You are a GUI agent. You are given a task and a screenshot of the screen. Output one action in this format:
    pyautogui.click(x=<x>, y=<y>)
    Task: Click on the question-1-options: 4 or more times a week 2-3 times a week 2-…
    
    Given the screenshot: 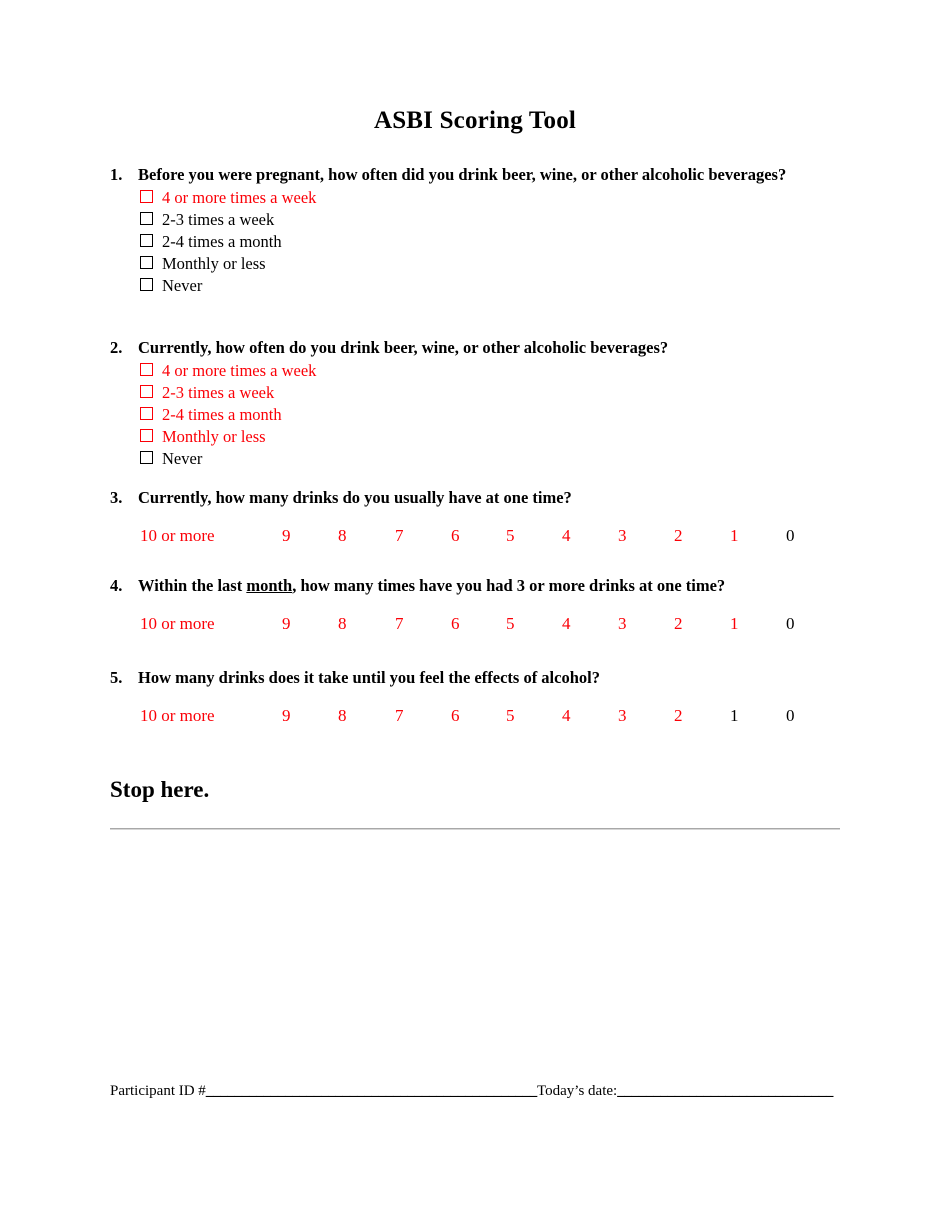 What is the action you would take?
    pyautogui.click(x=475, y=242)
    